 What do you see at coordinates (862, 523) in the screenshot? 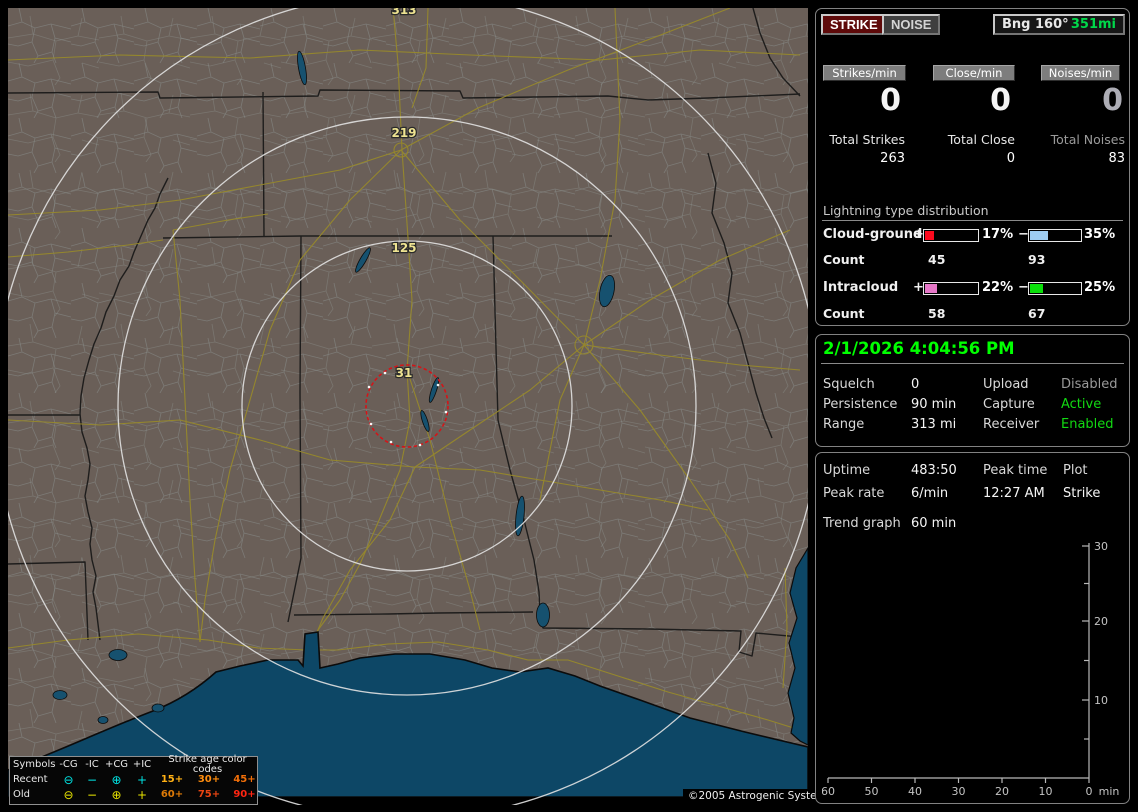
I see `trend-graph-label: Trend graph` at bounding box center [862, 523].